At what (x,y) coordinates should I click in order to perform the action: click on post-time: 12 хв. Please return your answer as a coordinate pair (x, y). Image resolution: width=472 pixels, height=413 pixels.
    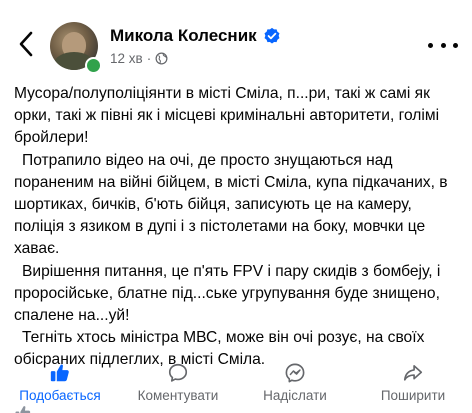
    Looking at the image, I should click on (126, 58).